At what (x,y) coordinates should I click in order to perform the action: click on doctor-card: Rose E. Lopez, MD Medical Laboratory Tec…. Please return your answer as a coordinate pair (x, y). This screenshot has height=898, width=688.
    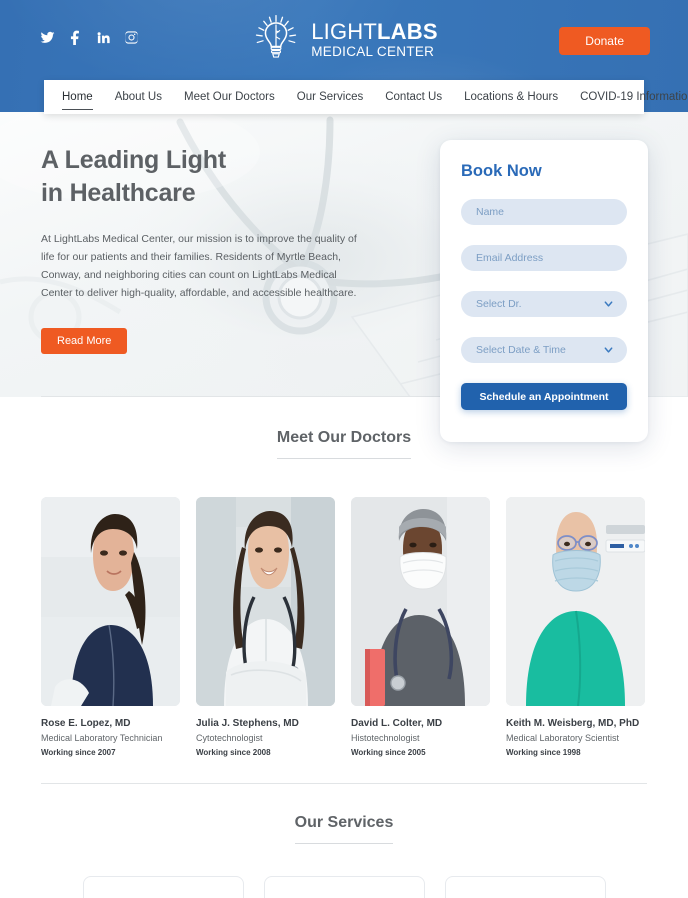
    Looking at the image, I should click on (110, 627).